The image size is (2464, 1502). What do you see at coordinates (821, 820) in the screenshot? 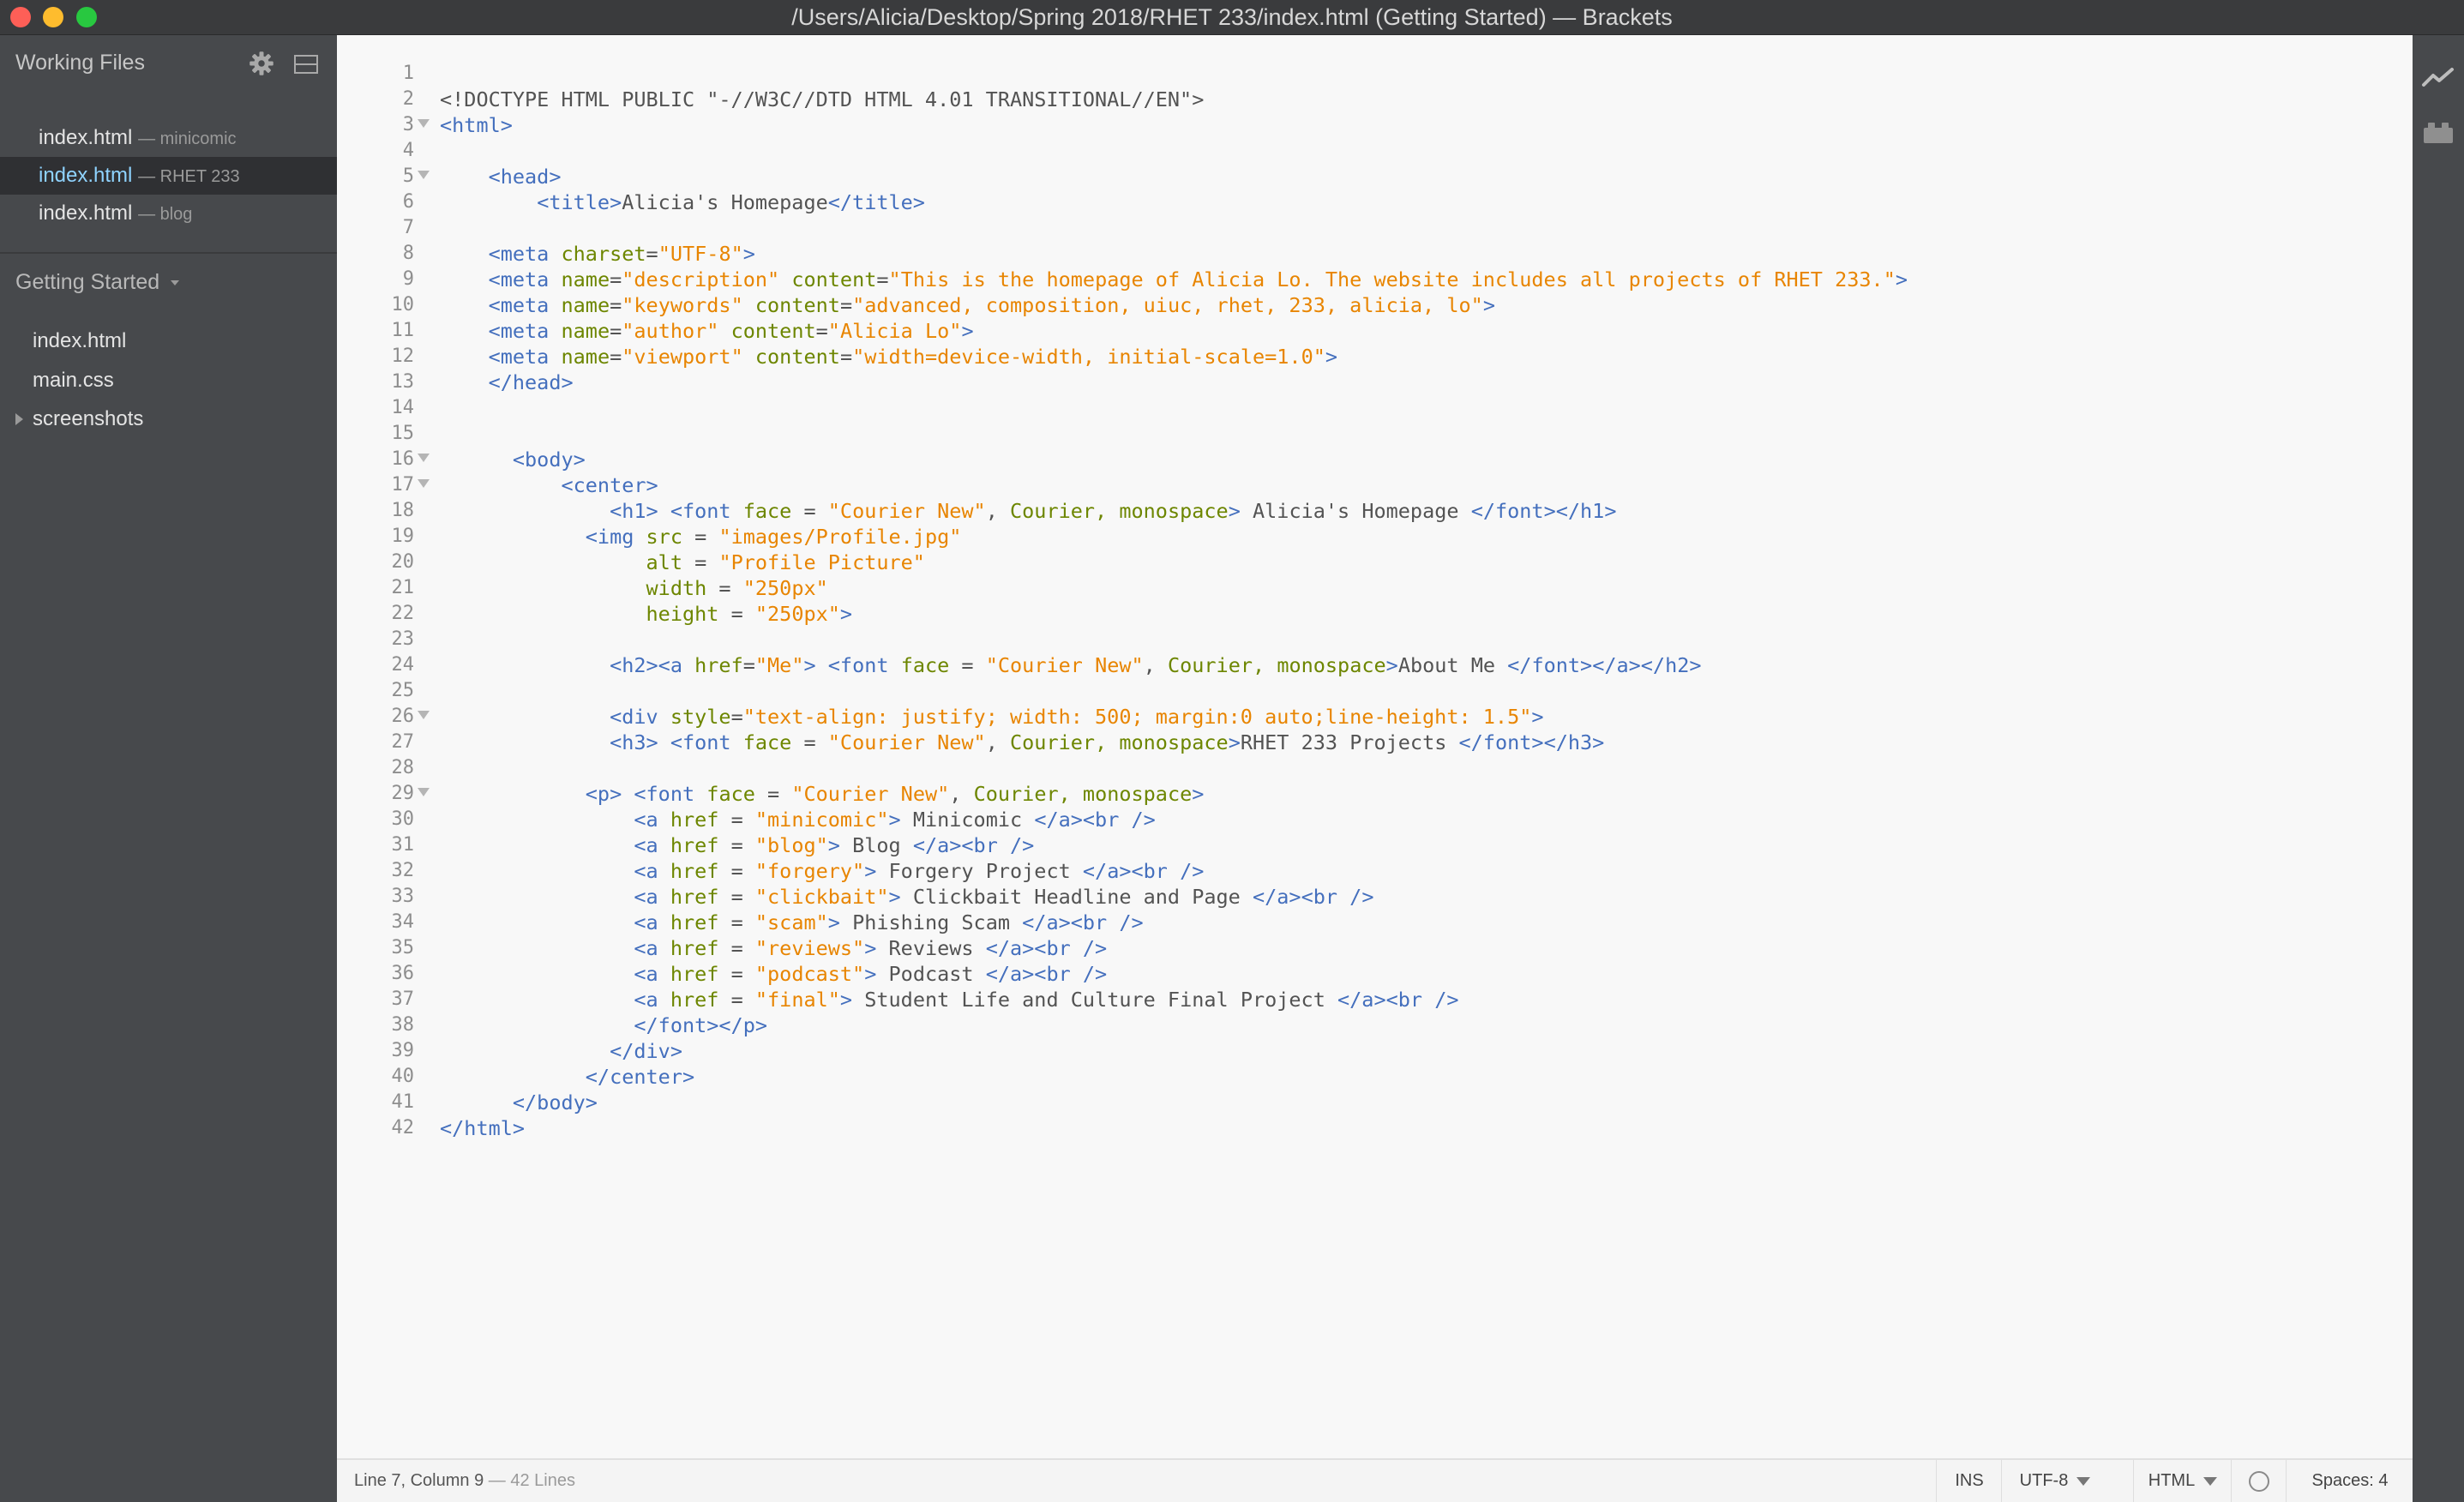
I see `code-token: "minicomic"` at bounding box center [821, 820].